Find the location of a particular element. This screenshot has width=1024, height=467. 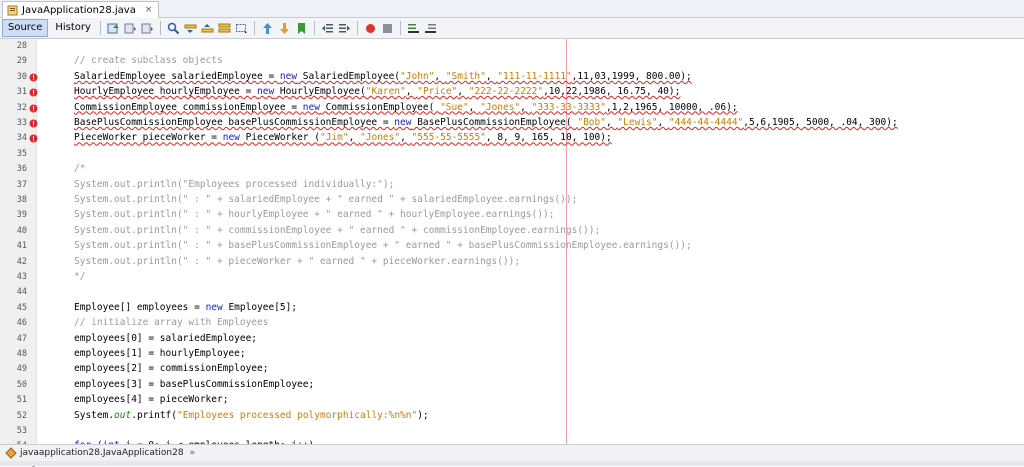

code-line: */ is located at coordinates (79, 276).